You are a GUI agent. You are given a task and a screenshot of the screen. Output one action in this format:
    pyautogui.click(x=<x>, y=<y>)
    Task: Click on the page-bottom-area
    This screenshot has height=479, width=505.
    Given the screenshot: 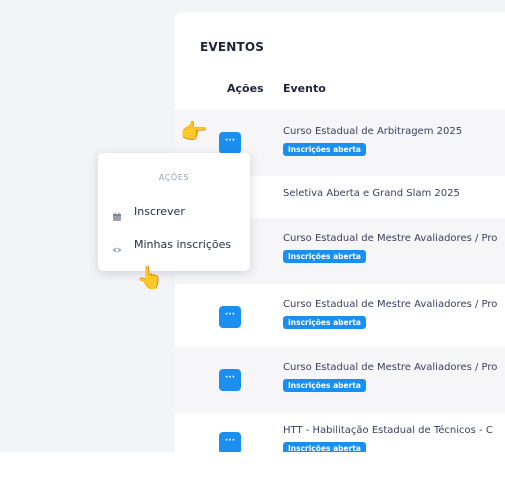 What is the action you would take?
    pyautogui.click(x=252, y=465)
    